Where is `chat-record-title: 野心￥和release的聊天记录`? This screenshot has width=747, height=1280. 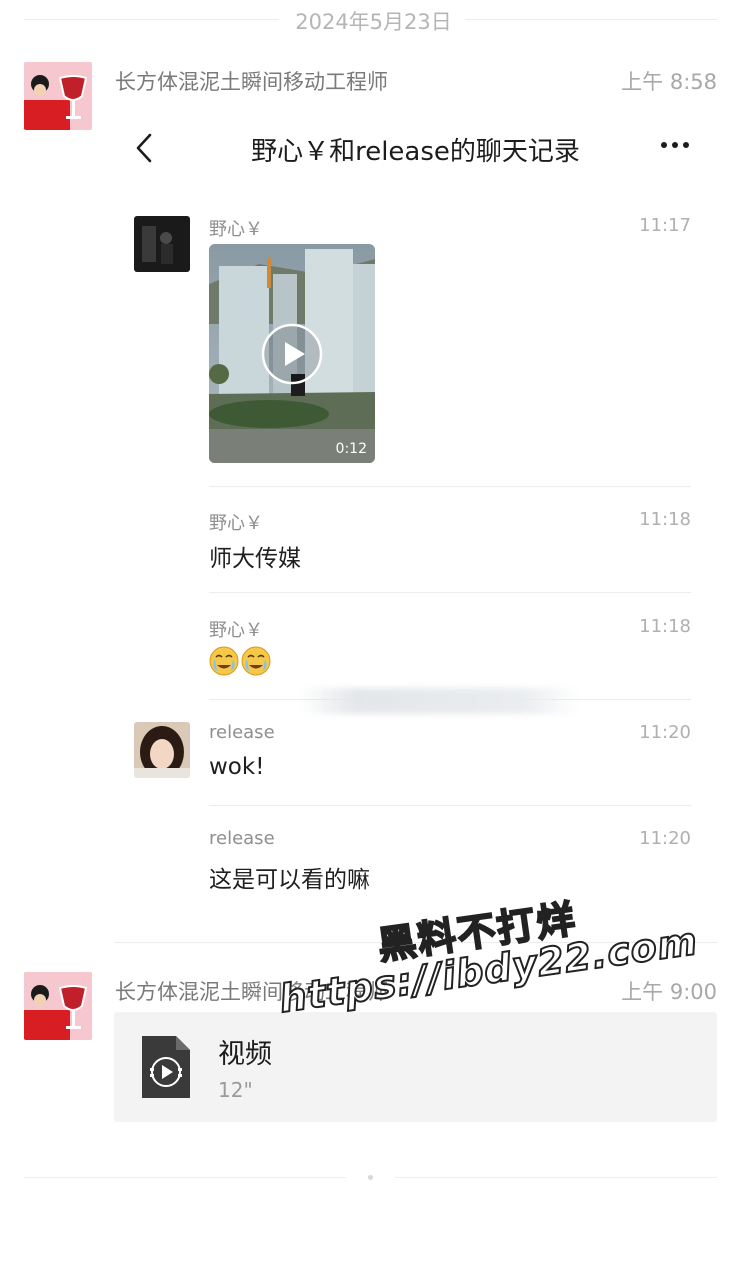
chat-record-title: 野心￥和release的聊天记录 is located at coordinates (415, 152).